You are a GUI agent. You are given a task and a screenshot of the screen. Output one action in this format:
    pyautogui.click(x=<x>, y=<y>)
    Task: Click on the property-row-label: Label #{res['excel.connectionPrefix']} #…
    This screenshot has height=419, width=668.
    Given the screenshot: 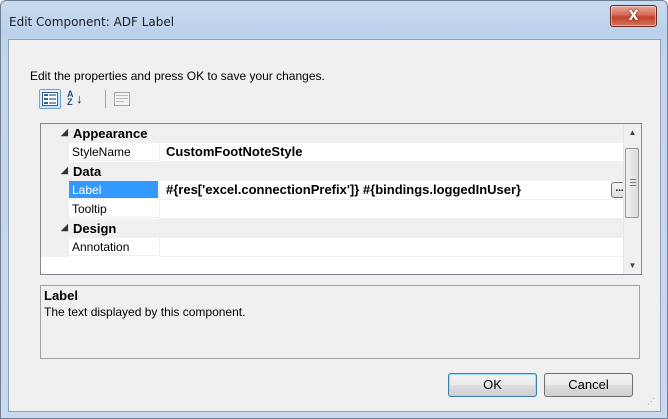 What is the action you would take?
    pyautogui.click(x=335, y=190)
    